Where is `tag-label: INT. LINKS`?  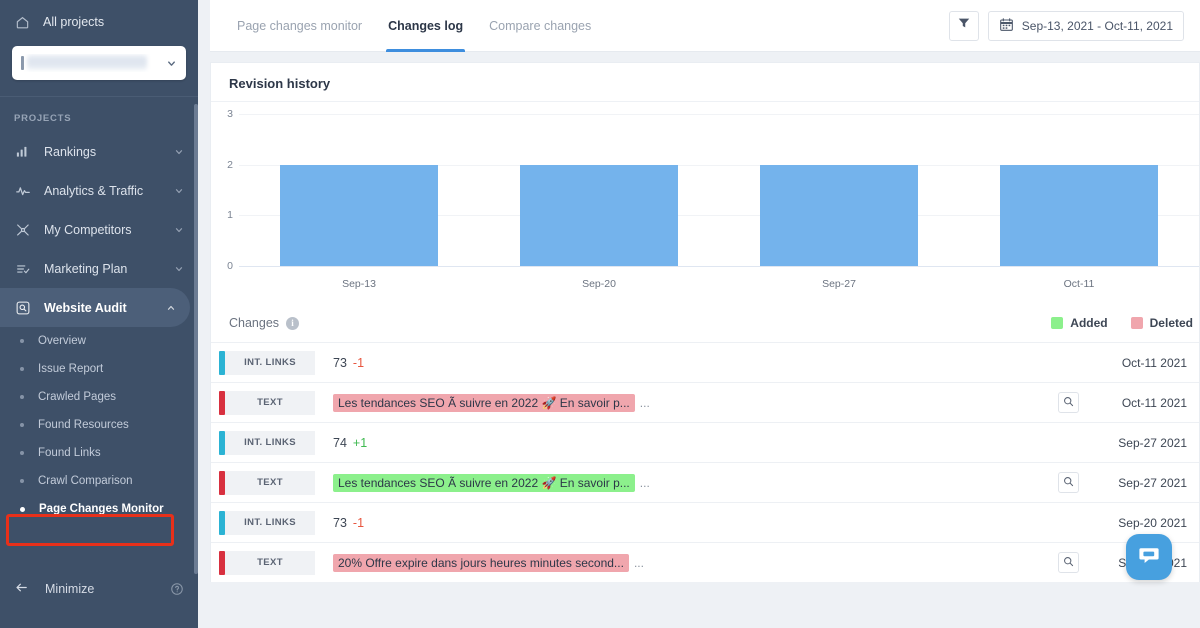 tag-label: INT. LINKS is located at coordinates (270, 442).